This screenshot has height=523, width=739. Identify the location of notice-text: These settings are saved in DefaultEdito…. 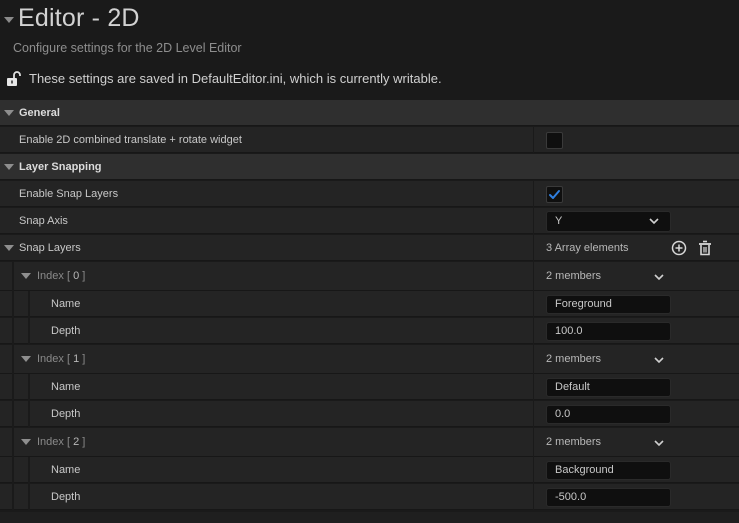
(235, 78).